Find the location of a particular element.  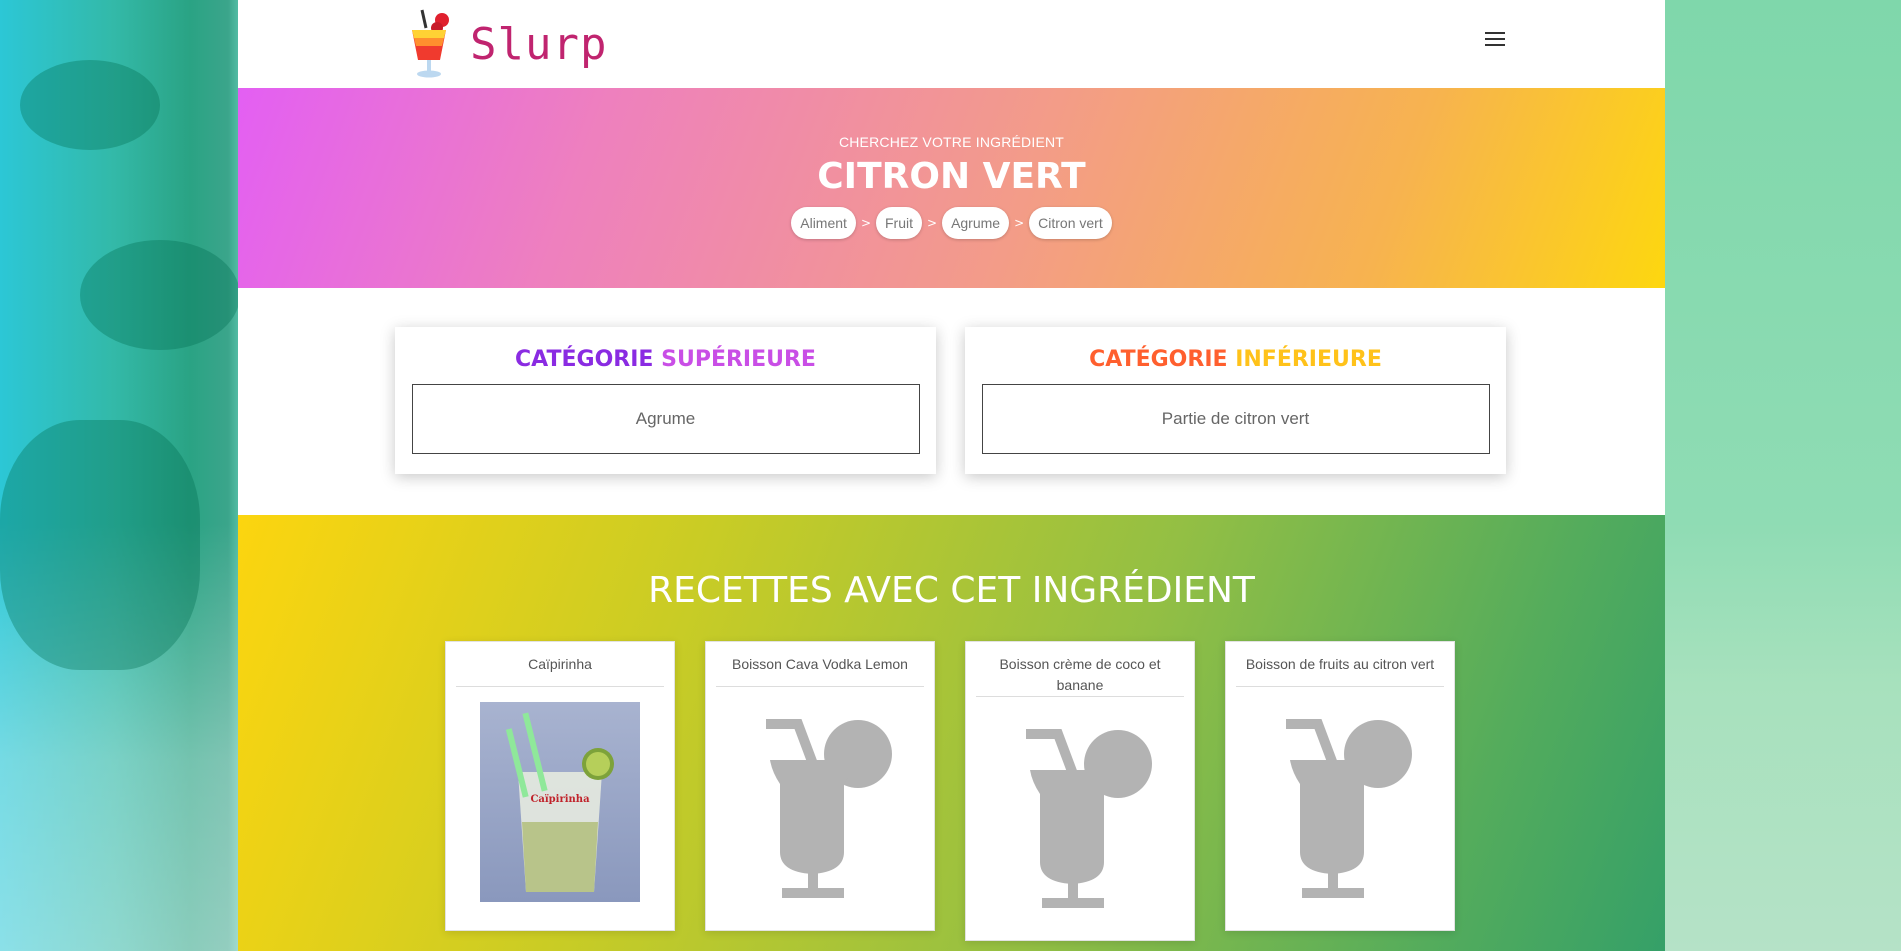

recipe-card: Boisson Cava Vodka Lemon is located at coordinates (820, 786).